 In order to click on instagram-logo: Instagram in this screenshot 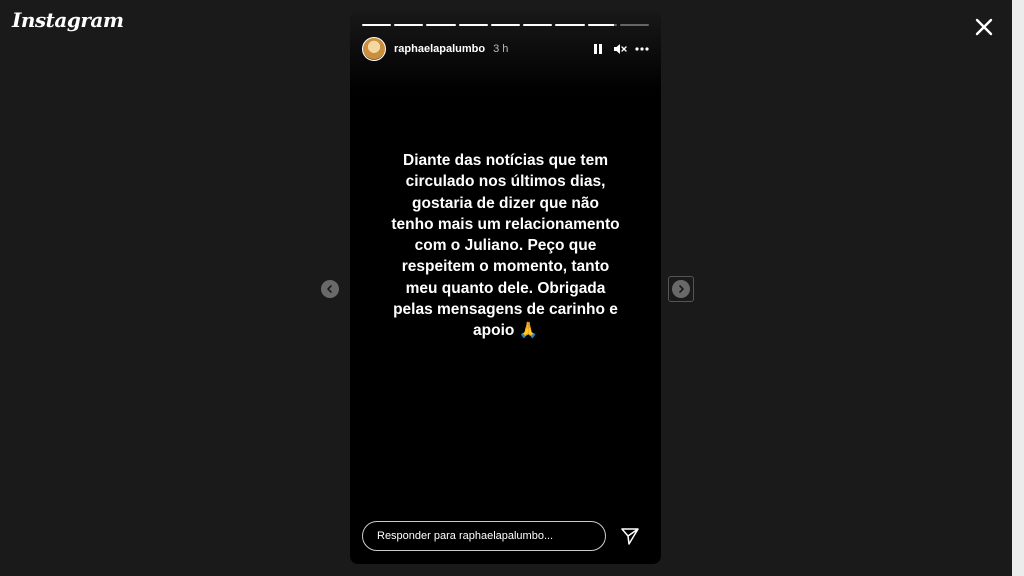, I will do `click(68, 20)`.